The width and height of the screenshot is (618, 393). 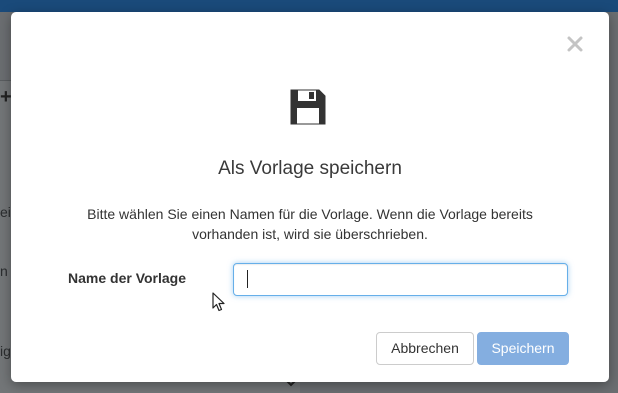 What do you see at coordinates (425, 348) in the screenshot?
I see `cancel-button: Abbrechen` at bounding box center [425, 348].